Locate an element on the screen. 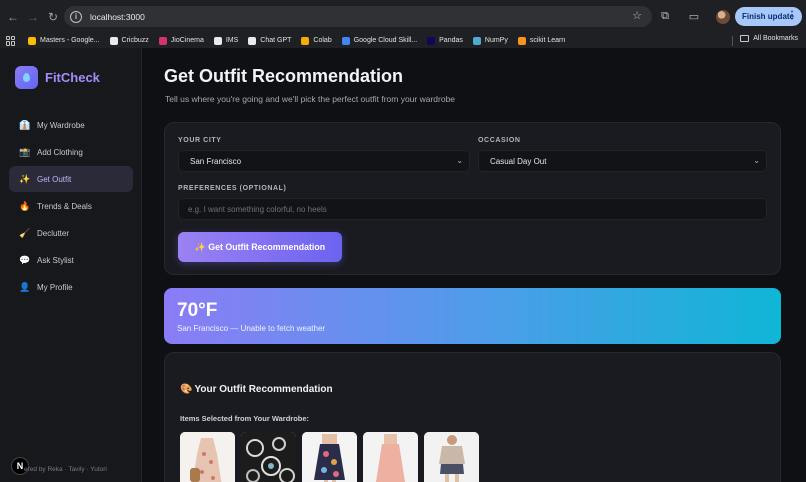  sidebar-item-label: Add Clothing is located at coordinates (60, 152).